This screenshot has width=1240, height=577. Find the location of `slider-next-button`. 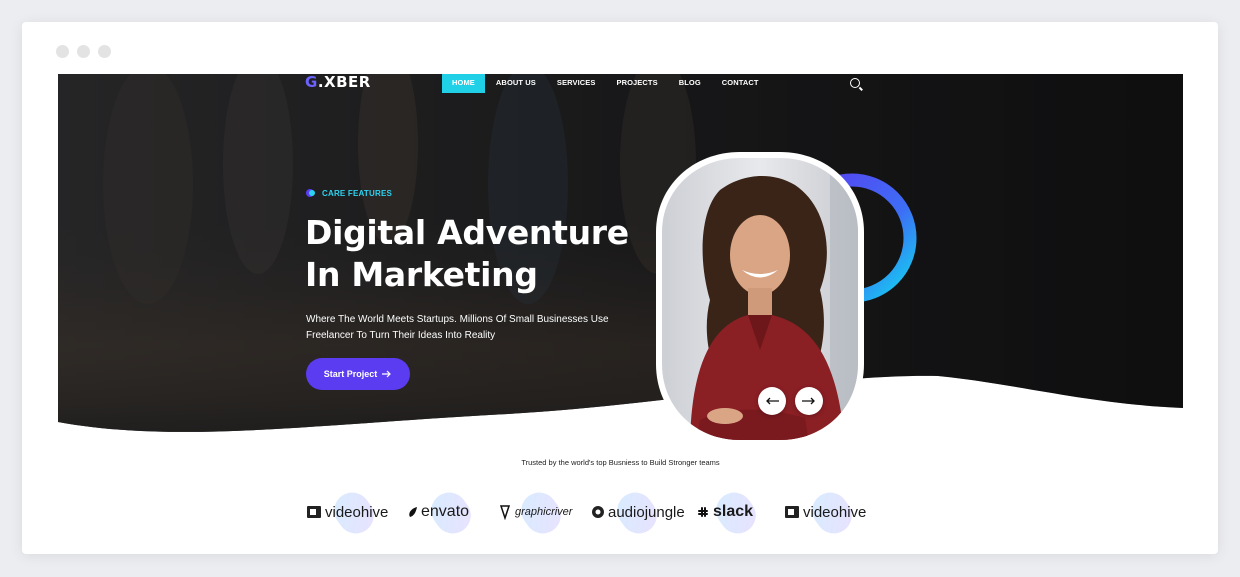

slider-next-button is located at coordinates (809, 401).